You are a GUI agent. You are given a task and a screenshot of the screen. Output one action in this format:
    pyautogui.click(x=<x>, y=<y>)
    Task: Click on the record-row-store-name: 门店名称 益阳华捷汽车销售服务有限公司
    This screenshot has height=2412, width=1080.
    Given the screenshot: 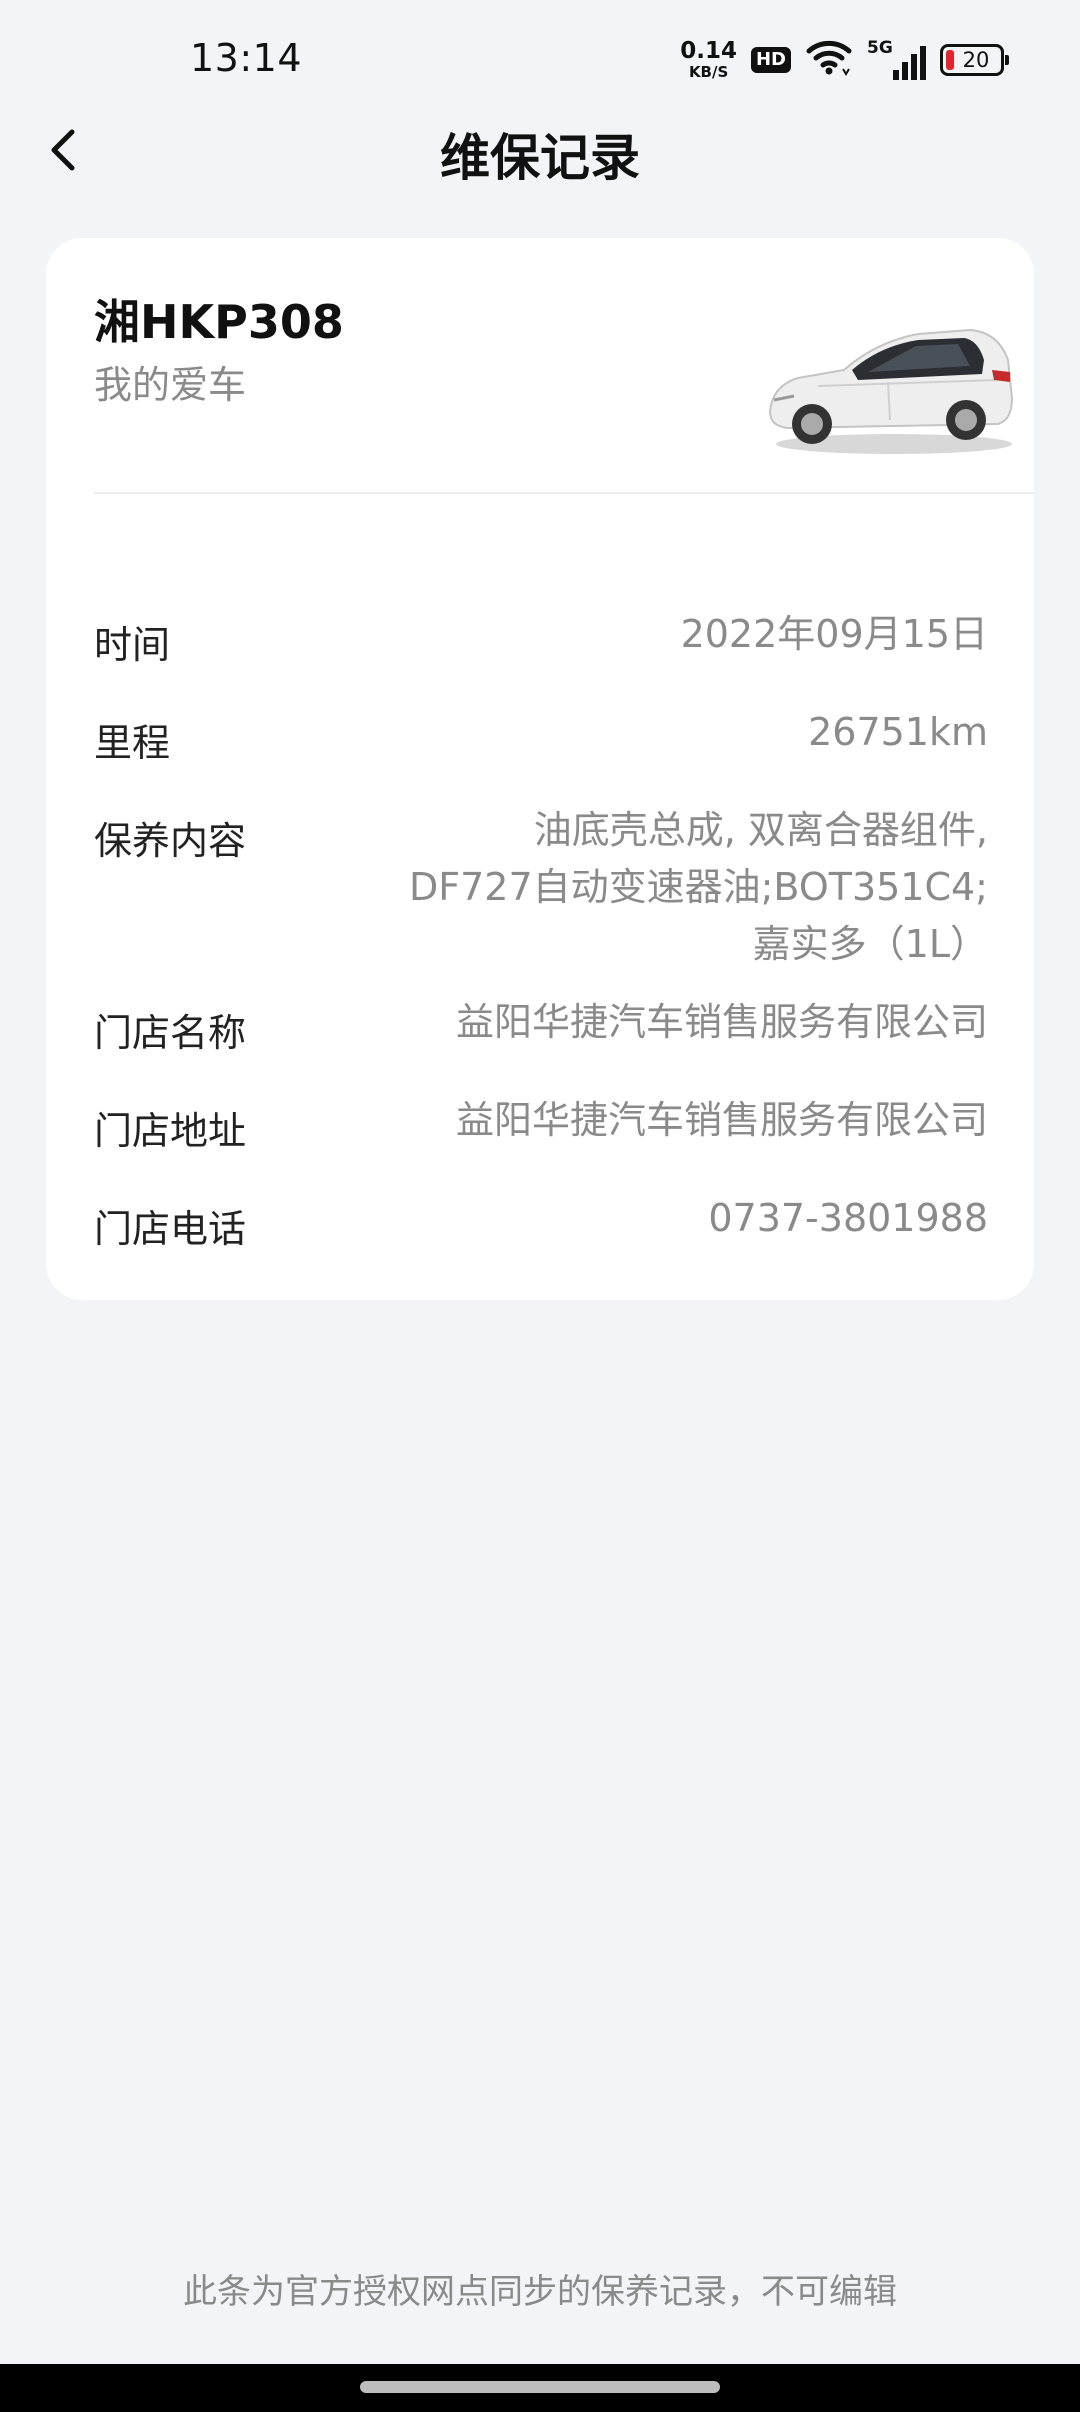 What is the action you would take?
    pyautogui.click(x=541, y=1028)
    